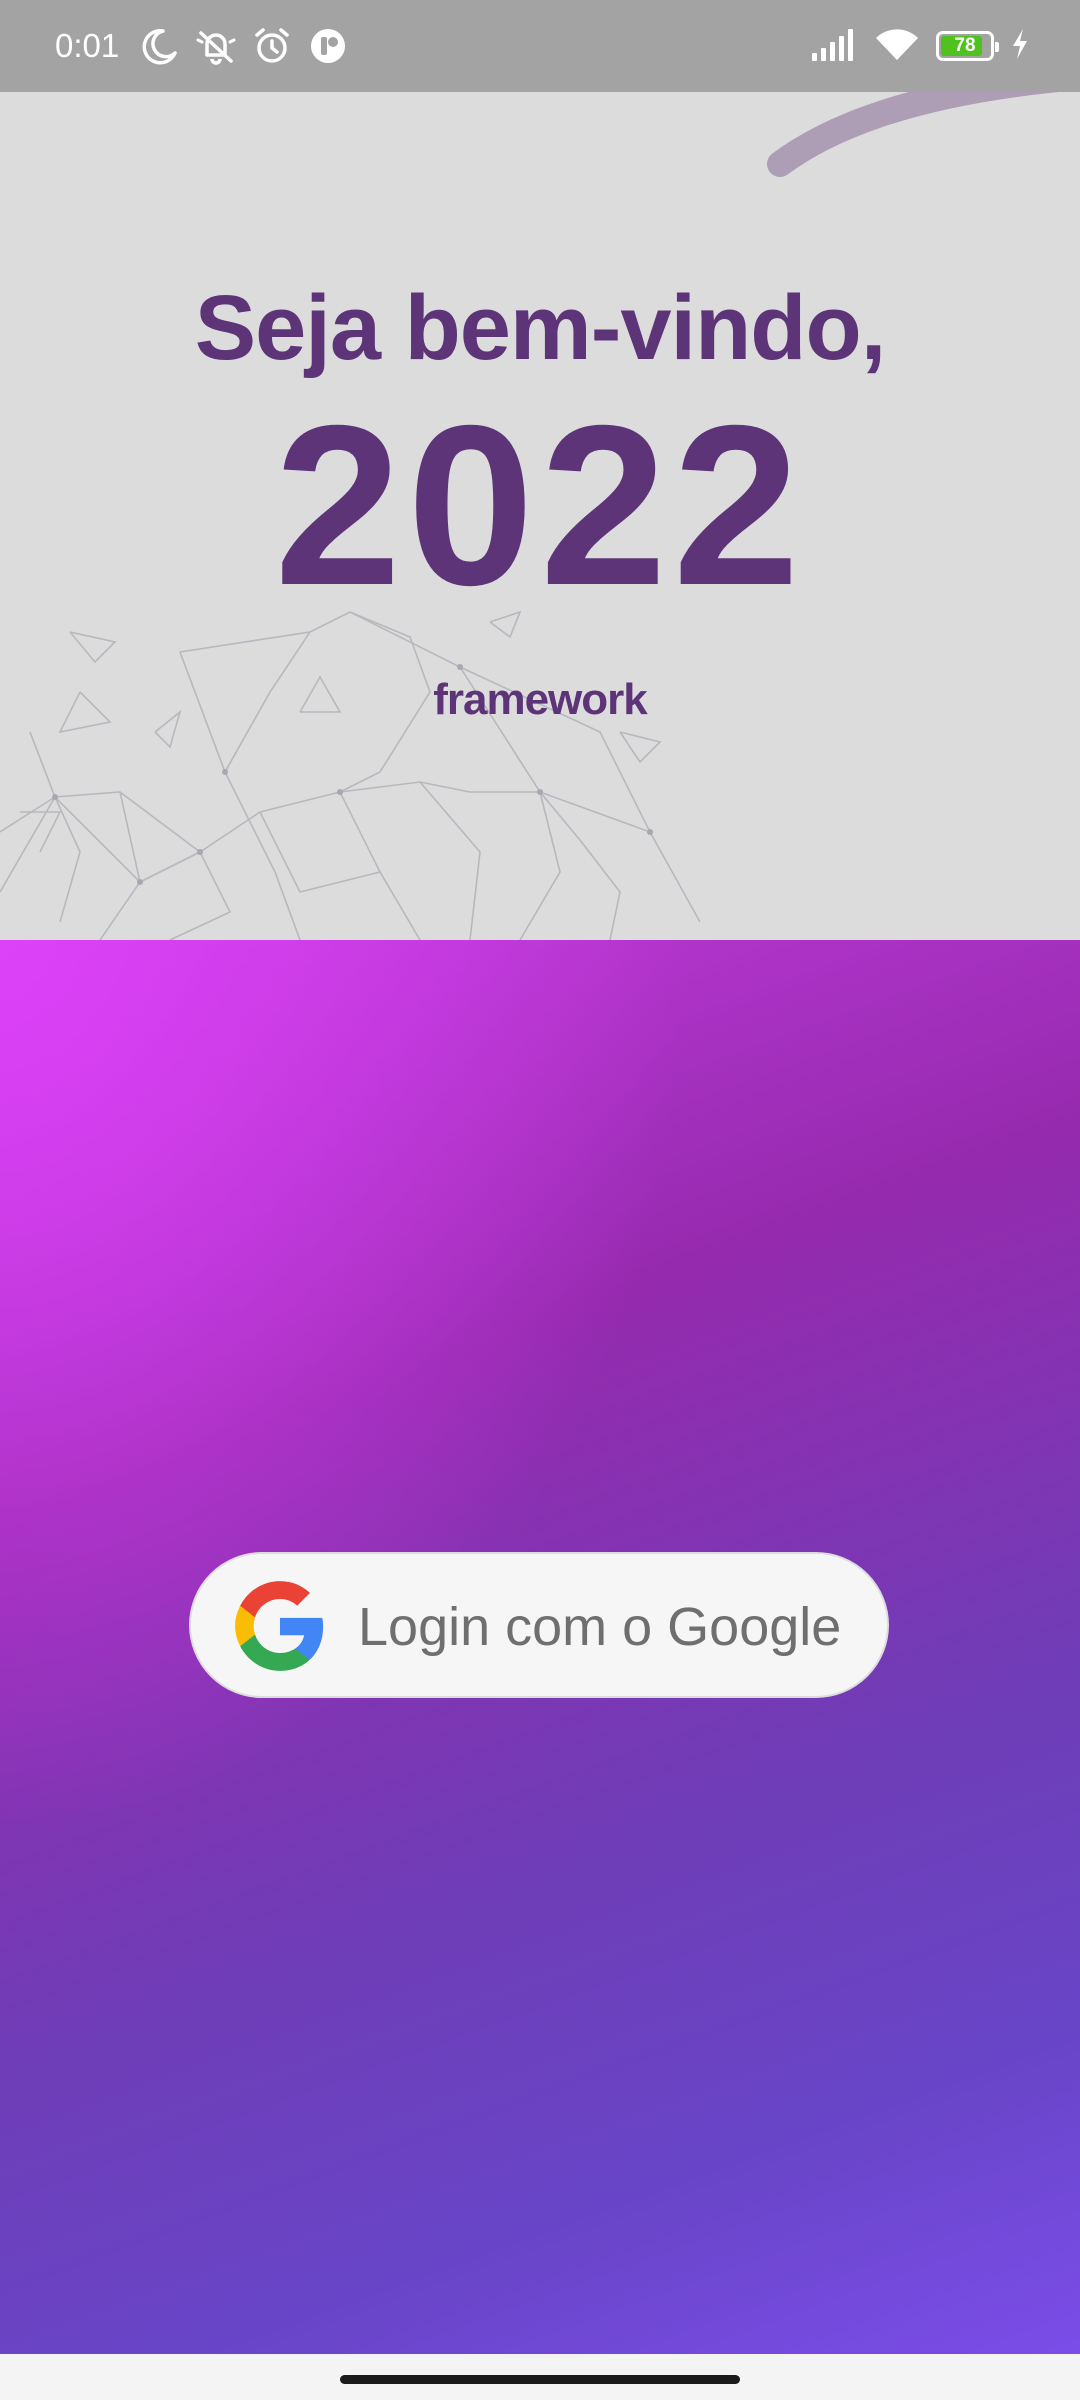 This screenshot has width=1080, height=2400. I want to click on signal-icon, so click(834, 46).